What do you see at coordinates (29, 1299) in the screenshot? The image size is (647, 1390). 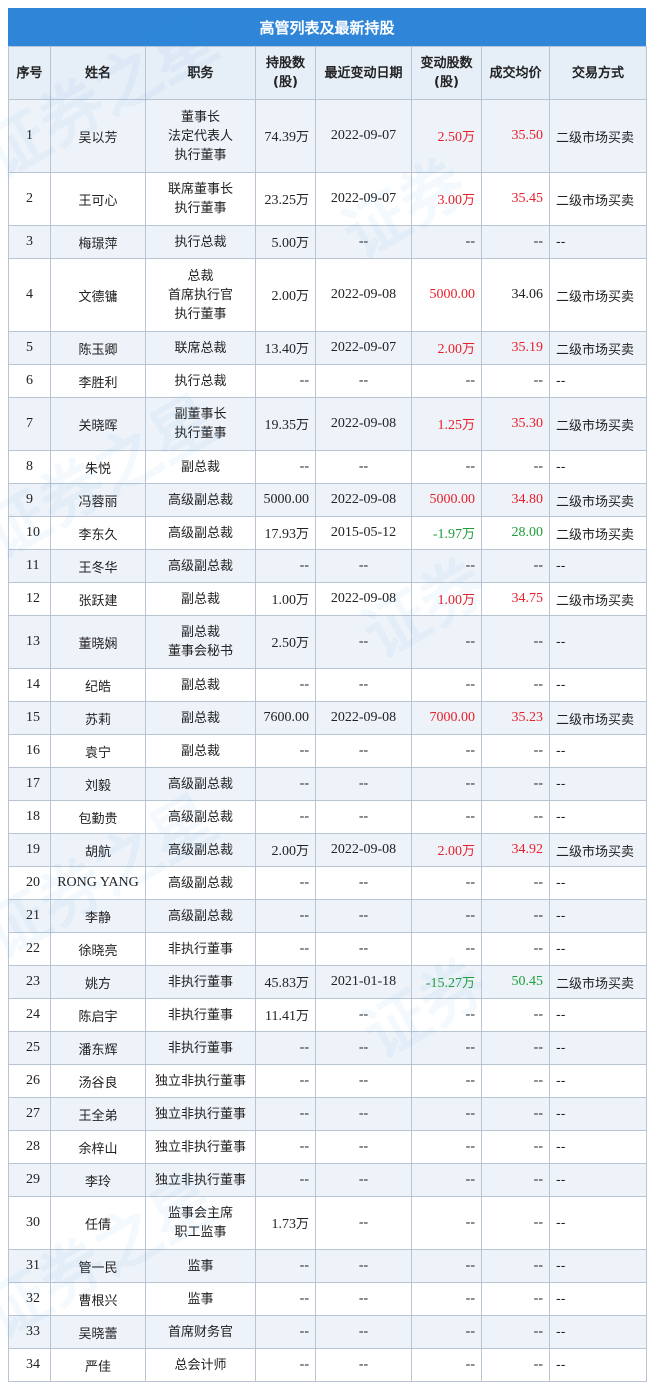 I see `cell-idx: 32` at bounding box center [29, 1299].